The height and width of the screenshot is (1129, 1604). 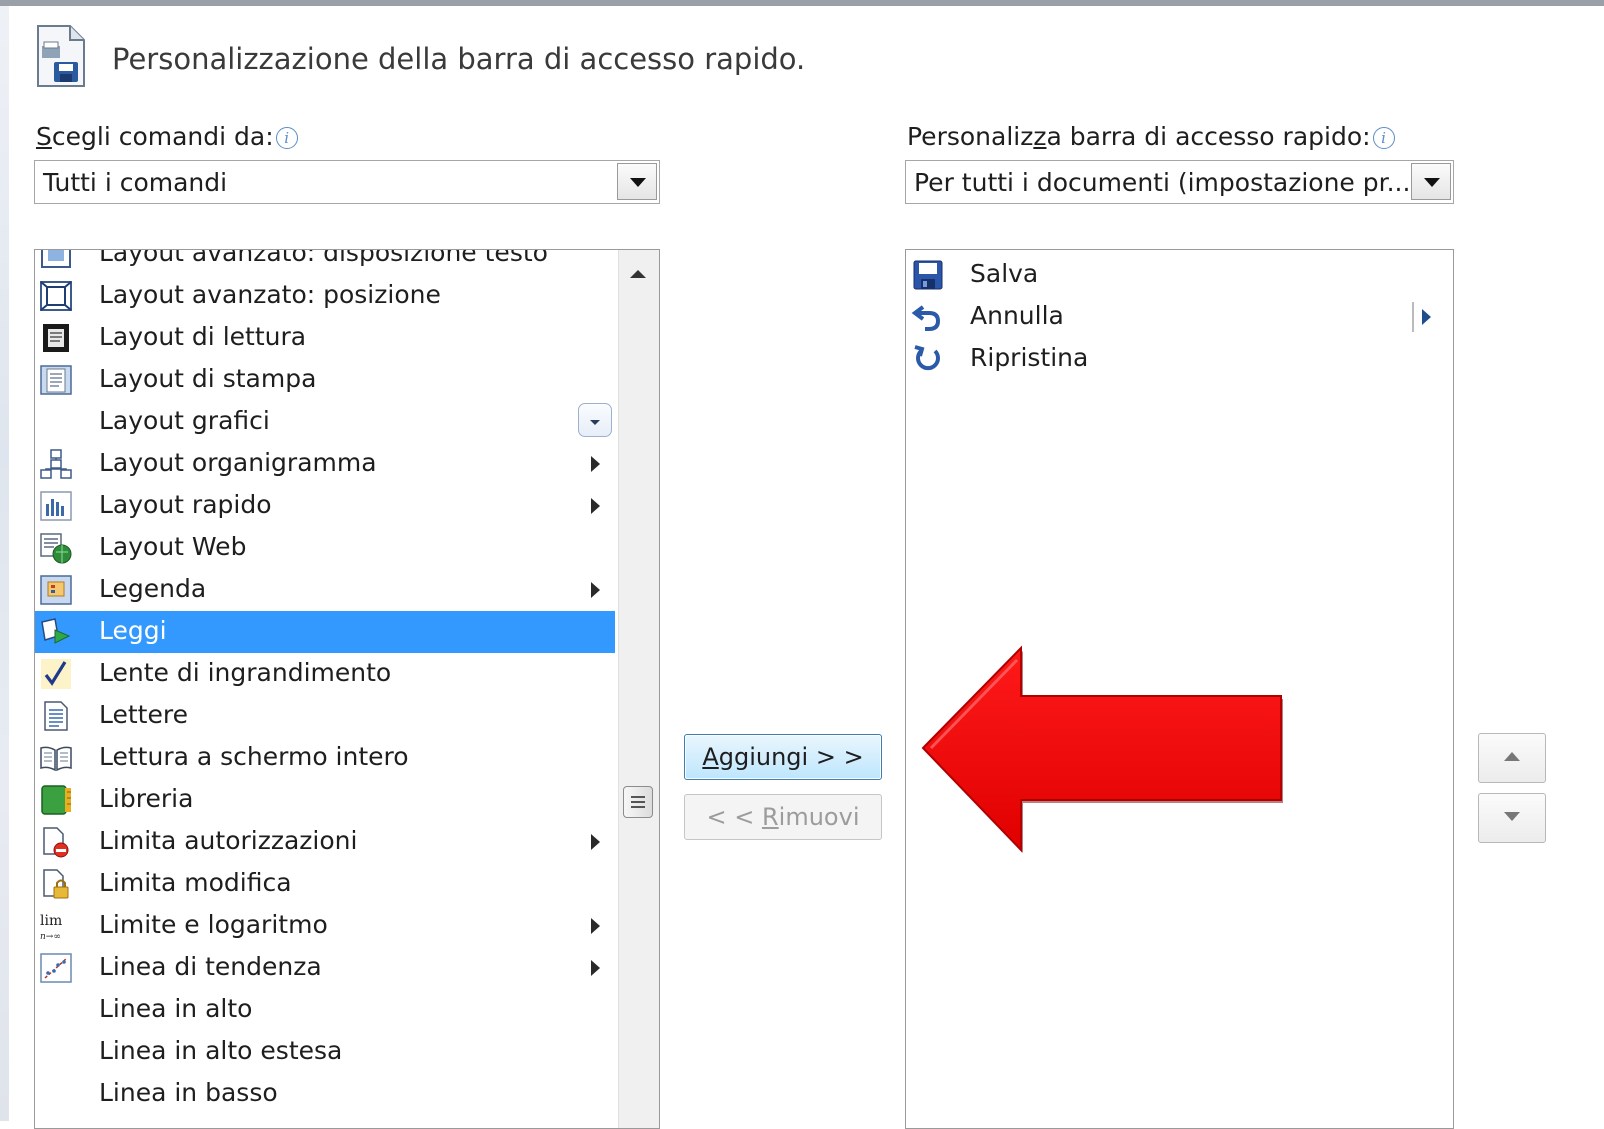 I want to click on restrict-permission-icon, so click(x=56, y=842).